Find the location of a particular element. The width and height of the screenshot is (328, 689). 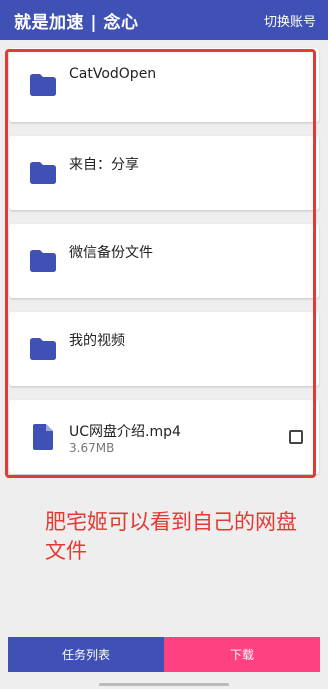

bottom-bar: 任务列表 下载 is located at coordinates (164, 654).